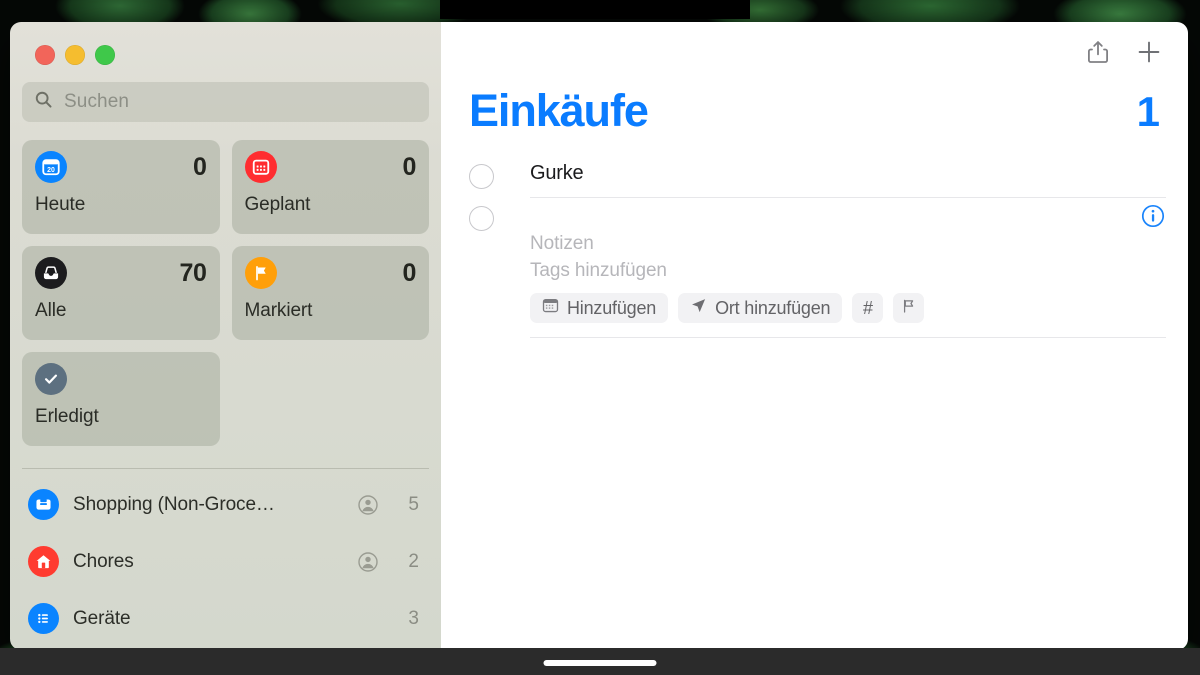 This screenshot has height=675, width=1200. I want to click on calendar-icon, so click(550, 308).